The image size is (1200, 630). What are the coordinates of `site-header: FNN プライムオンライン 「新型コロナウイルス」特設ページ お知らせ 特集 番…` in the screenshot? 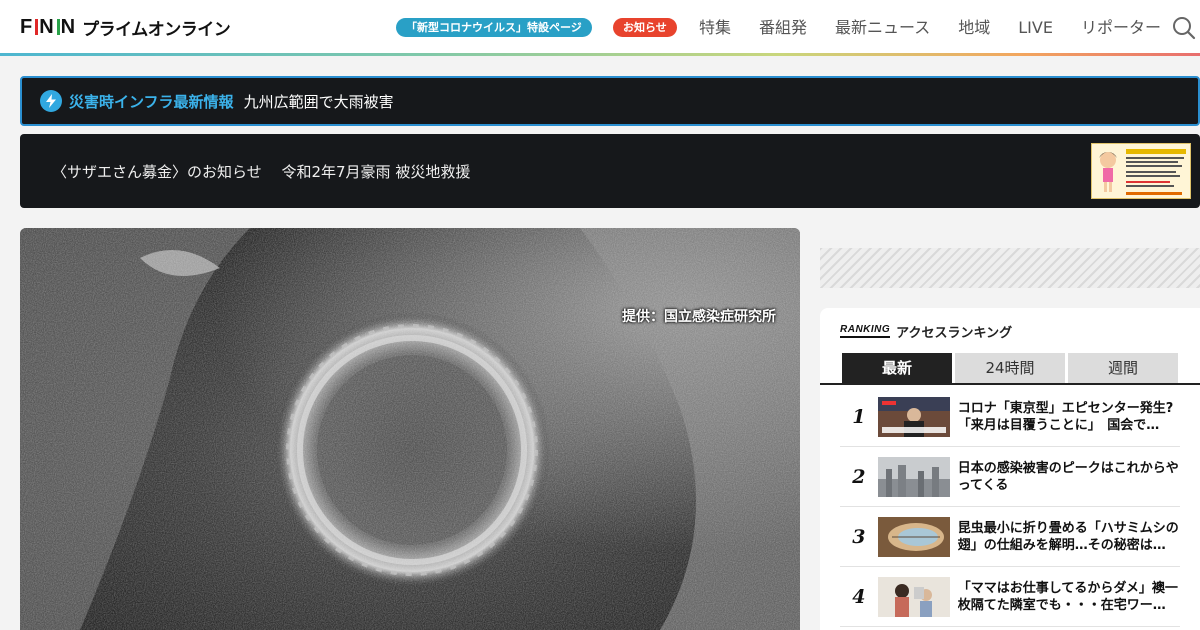 It's located at (600, 27).